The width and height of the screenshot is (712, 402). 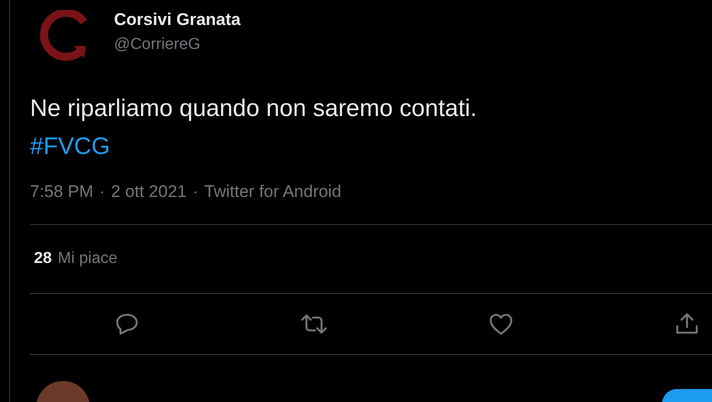 I want to click on hashtag-link: #FVCG, so click(x=70, y=147).